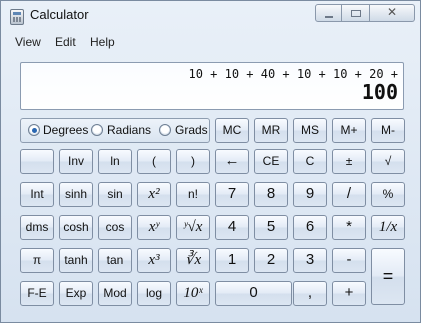 The height and width of the screenshot is (323, 421). Describe the element at coordinates (28, 42) in the screenshot. I see `menu-view: View` at that location.